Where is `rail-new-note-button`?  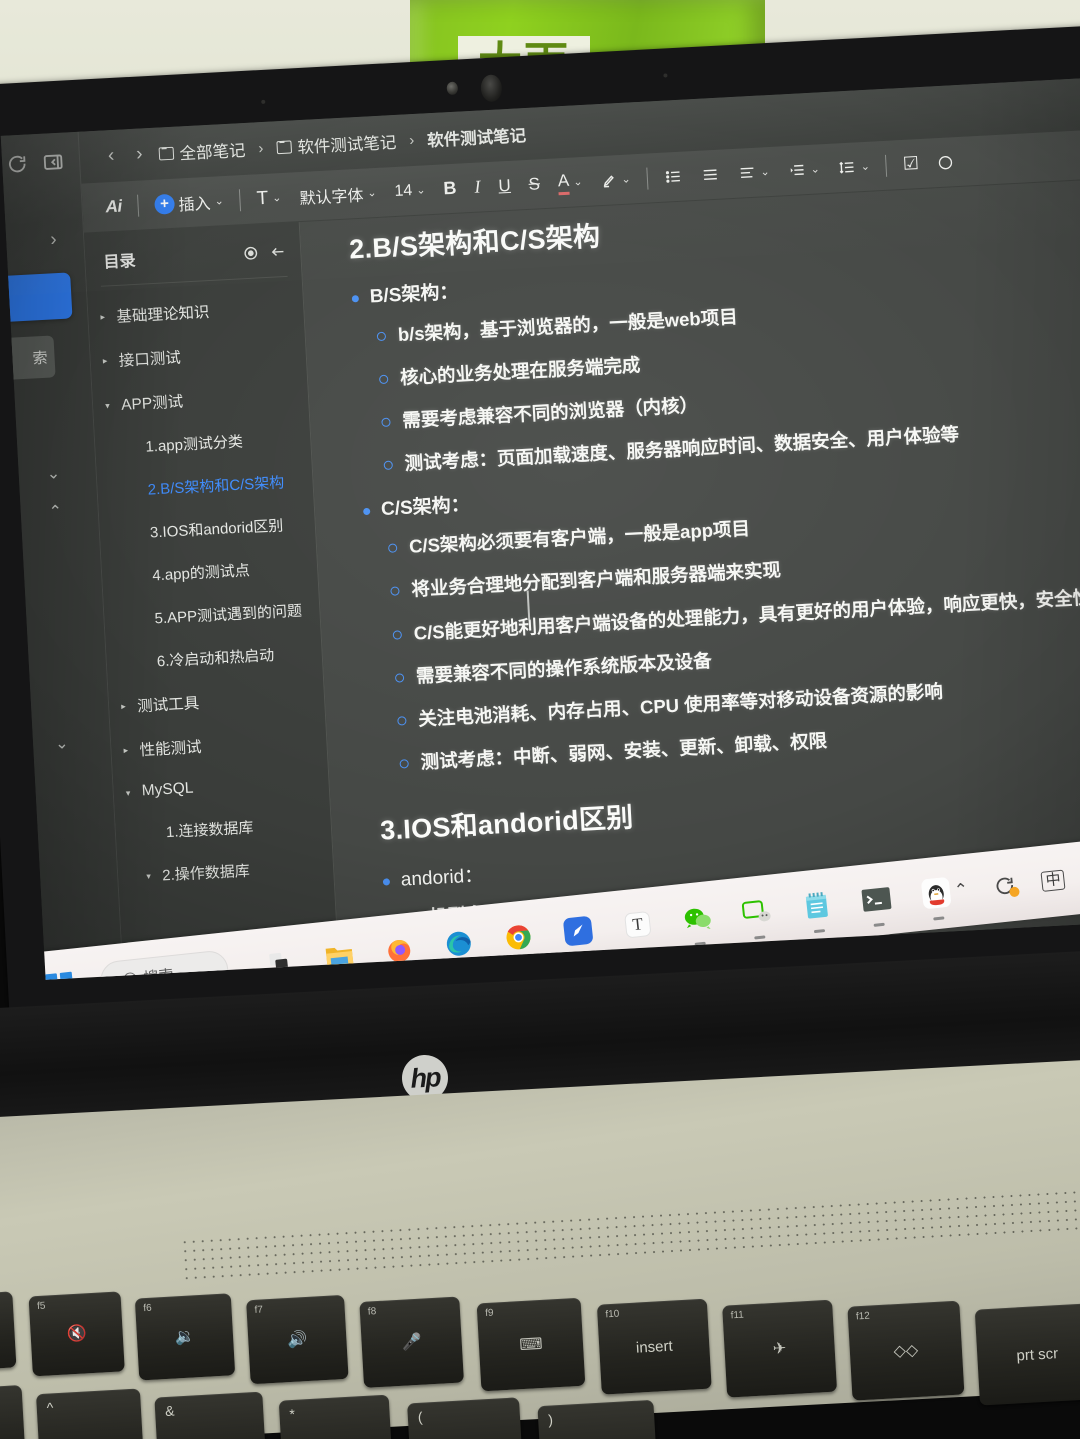
rail-new-note-button is located at coordinates (36, 297).